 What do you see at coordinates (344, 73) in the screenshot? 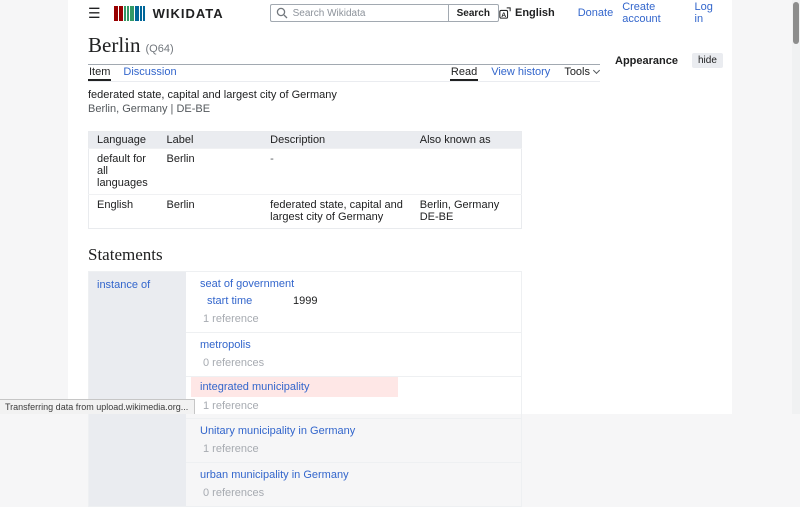
I see `tabs-row: Item Discussion Read View history Tools` at bounding box center [344, 73].